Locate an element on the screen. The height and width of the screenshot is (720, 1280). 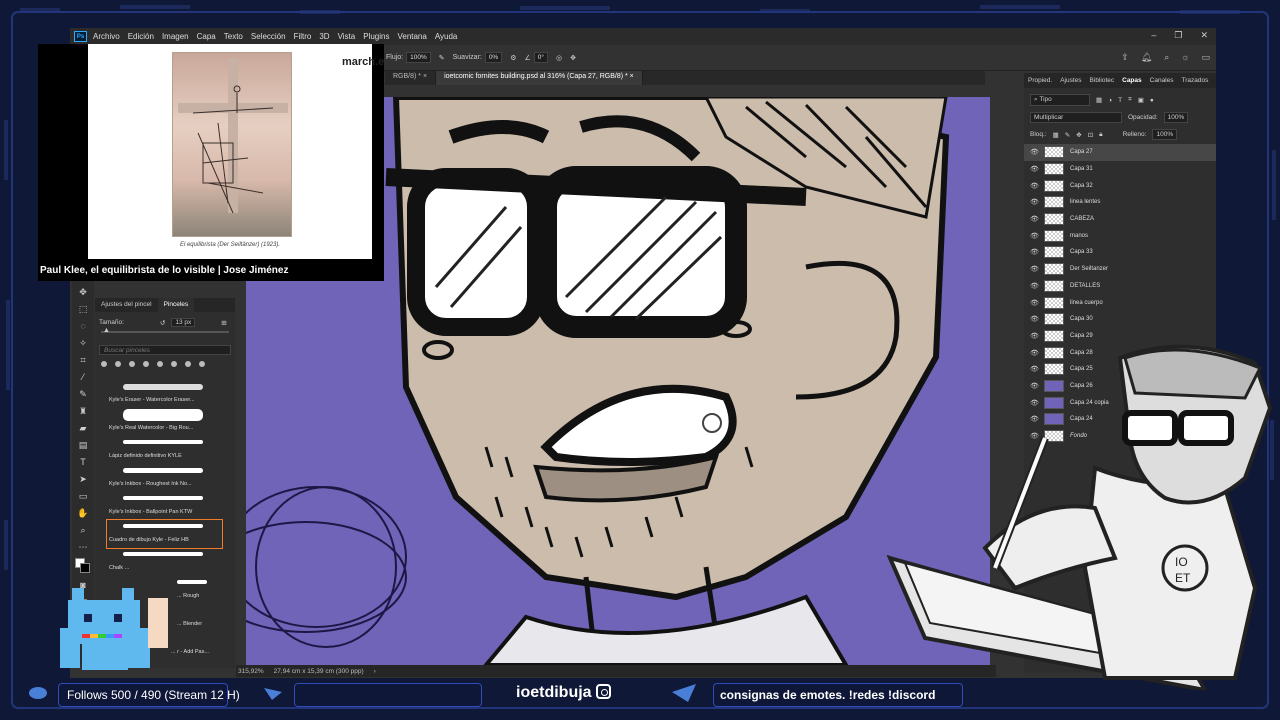
color-swatches is located at coordinates (83, 566).